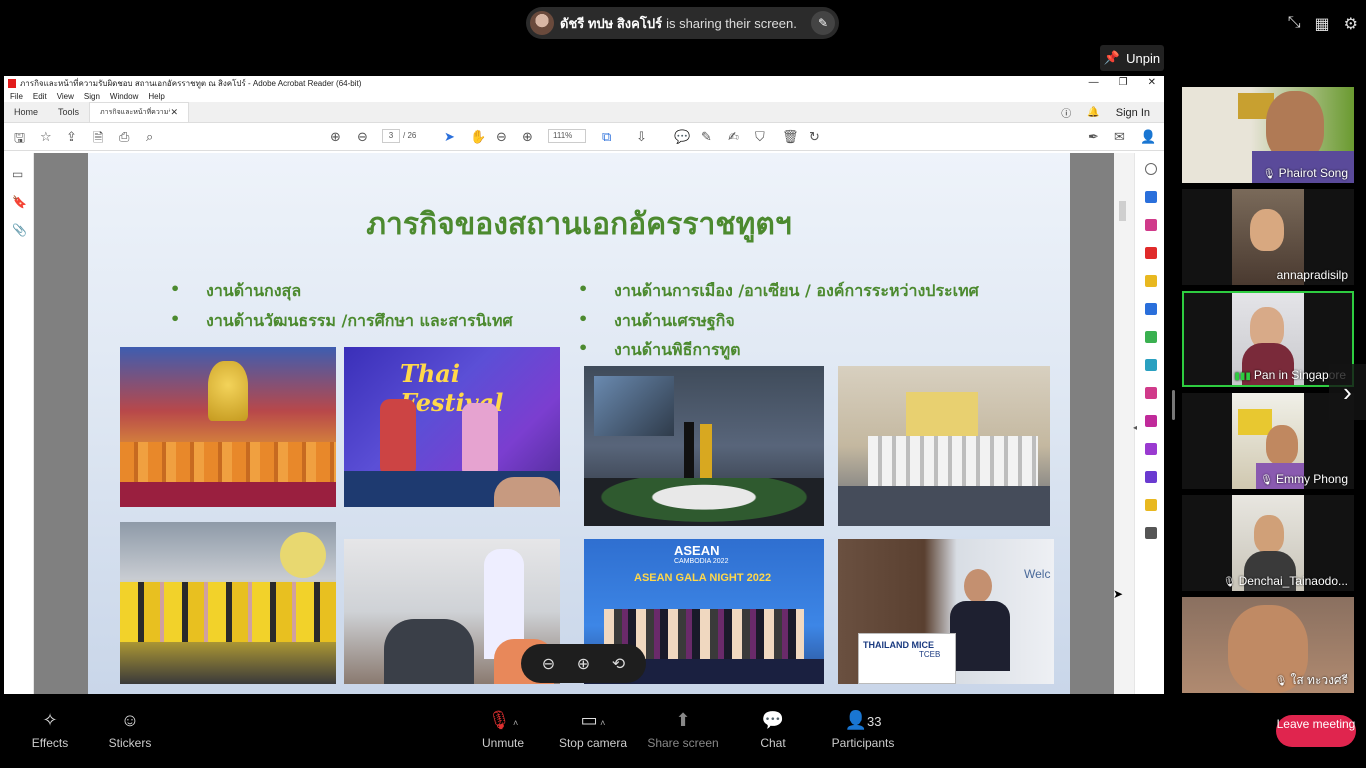  What do you see at coordinates (1151, 505) in the screenshot?
I see `send-review-icon` at bounding box center [1151, 505].